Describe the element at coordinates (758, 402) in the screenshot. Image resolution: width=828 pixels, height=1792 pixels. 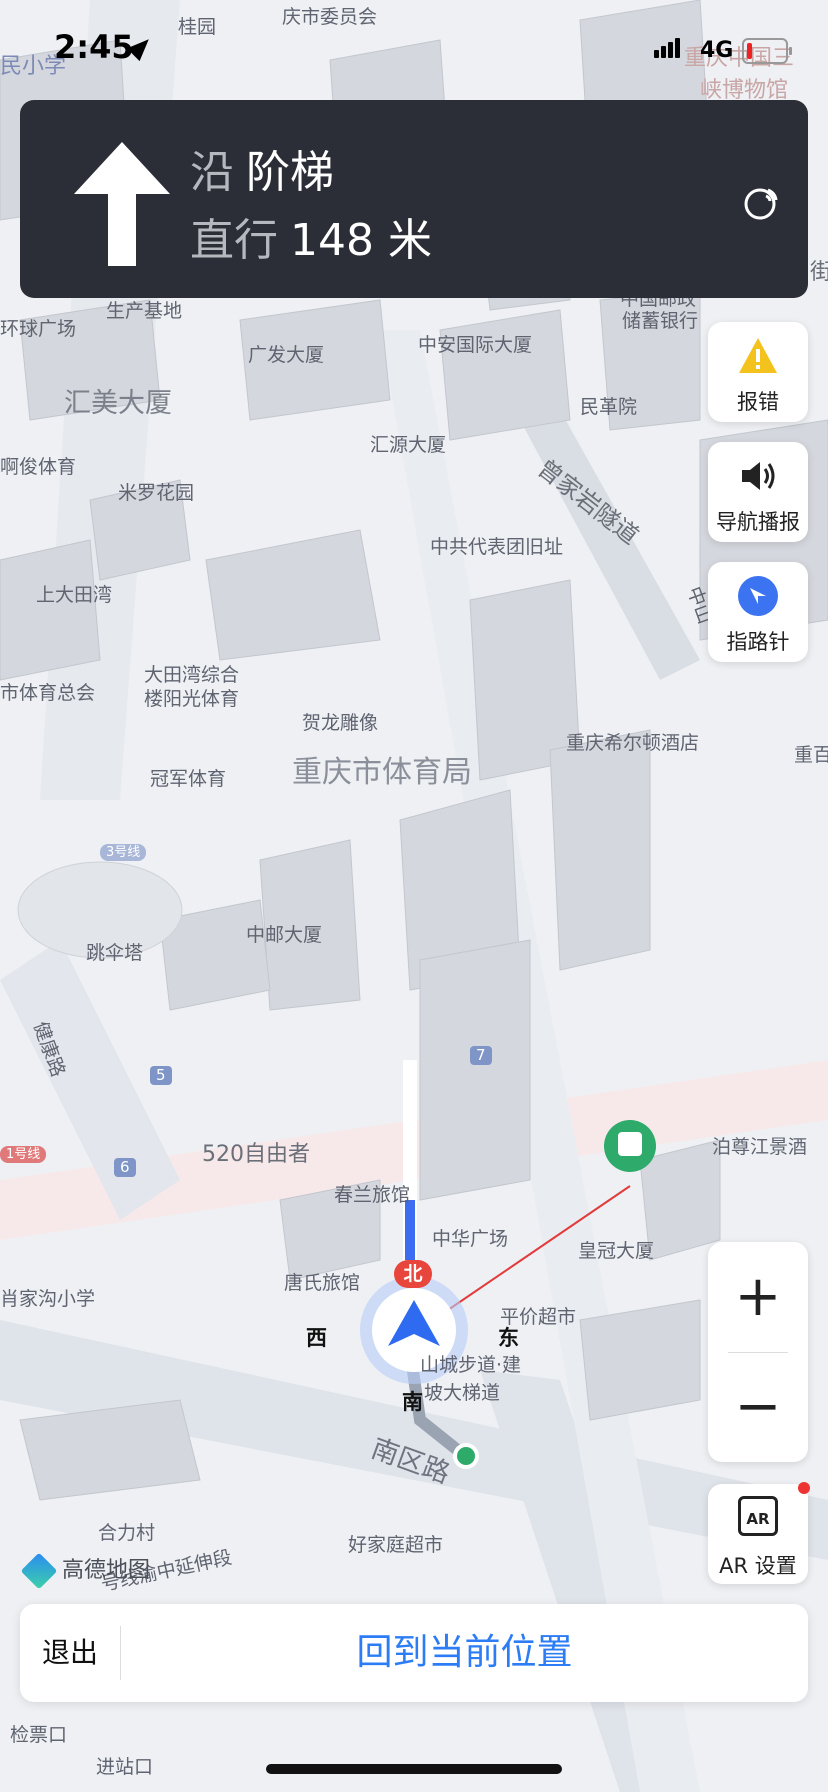
I see `report-error-label: 报错` at that location.